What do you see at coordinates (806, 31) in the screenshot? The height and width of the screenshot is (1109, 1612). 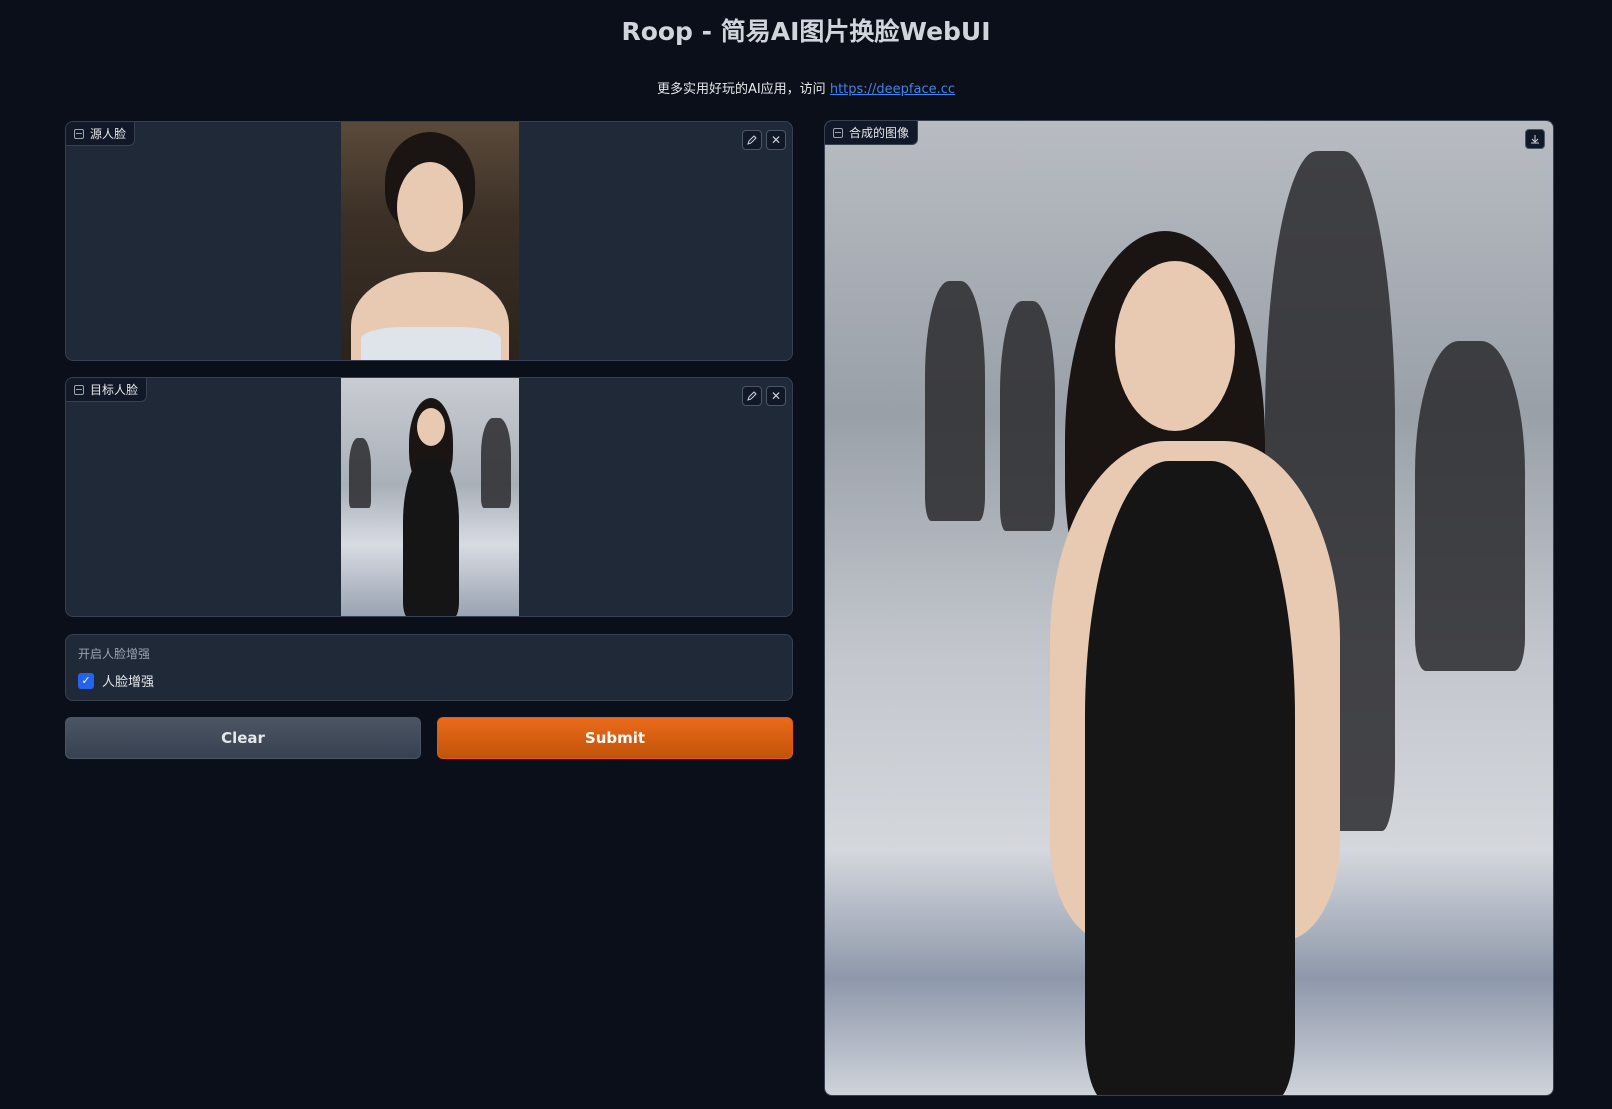 I see `page-title: Roop - 简易AI图片换脸WebUI` at bounding box center [806, 31].